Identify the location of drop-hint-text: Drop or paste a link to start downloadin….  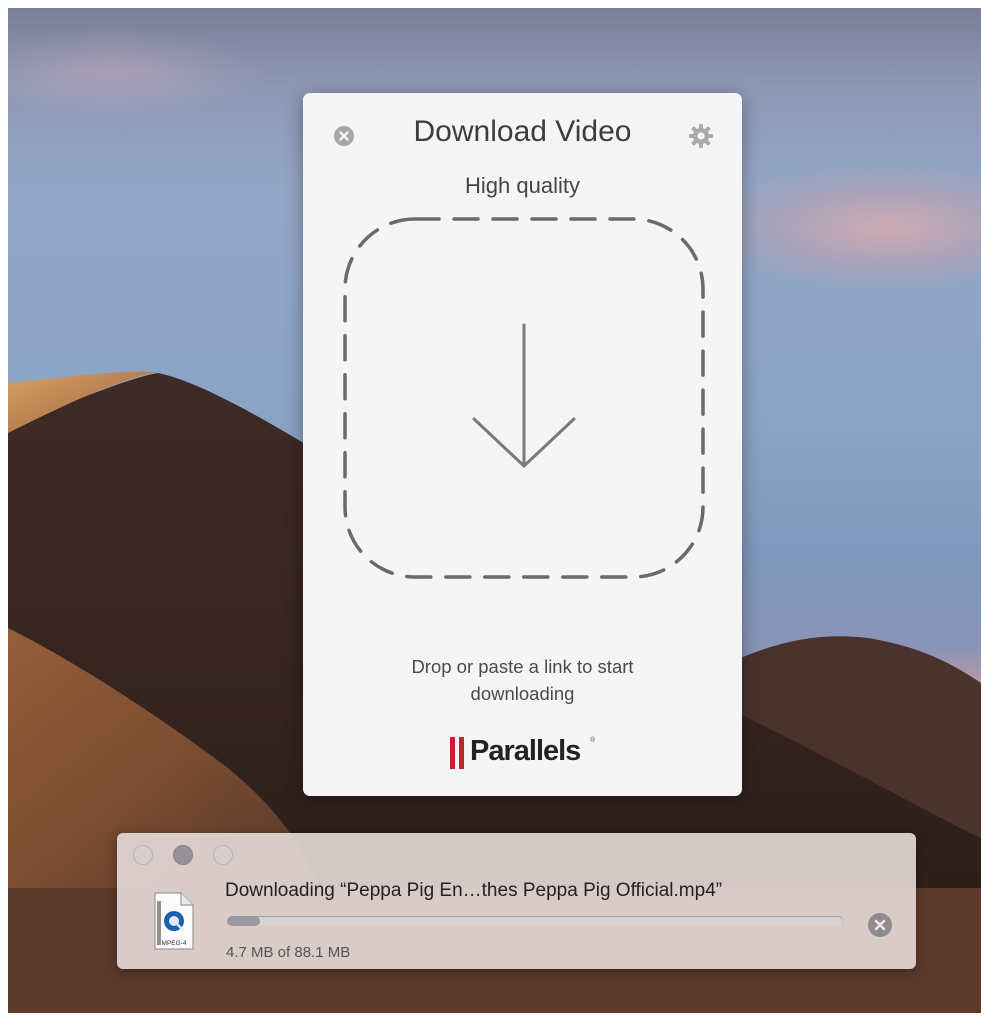
(522, 680).